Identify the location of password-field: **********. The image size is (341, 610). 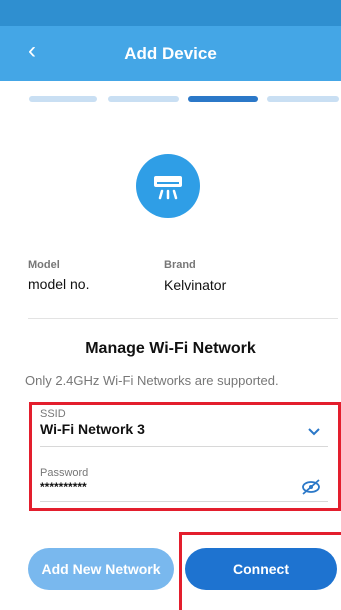
(63, 487).